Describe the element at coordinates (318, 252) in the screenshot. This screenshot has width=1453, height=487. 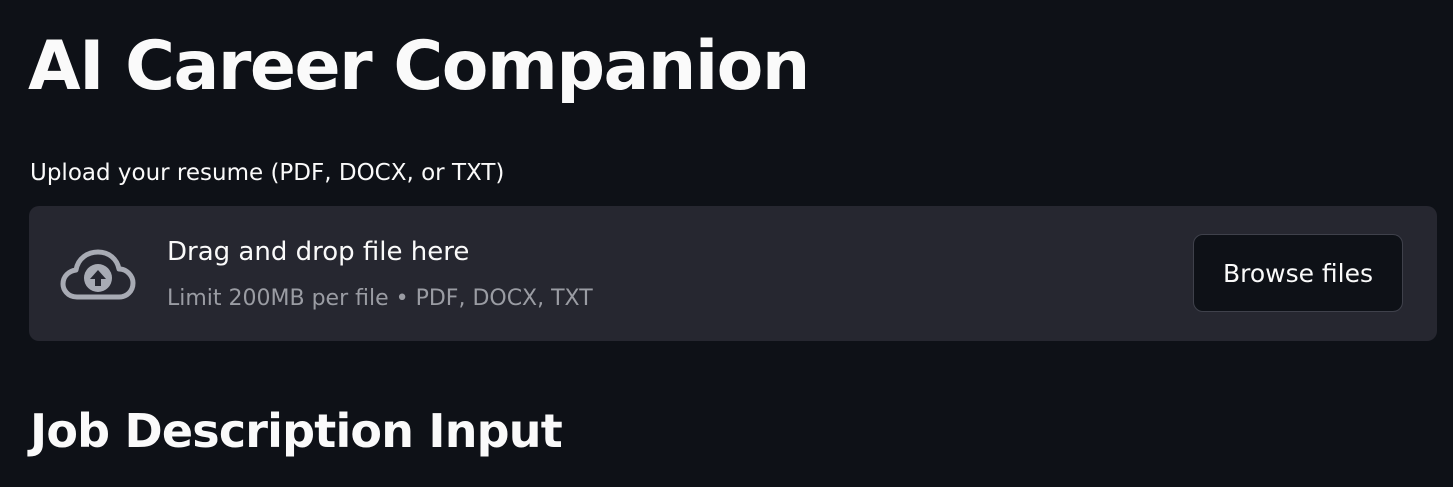
I see `dropzone-title: Drag and drop file here` at that location.